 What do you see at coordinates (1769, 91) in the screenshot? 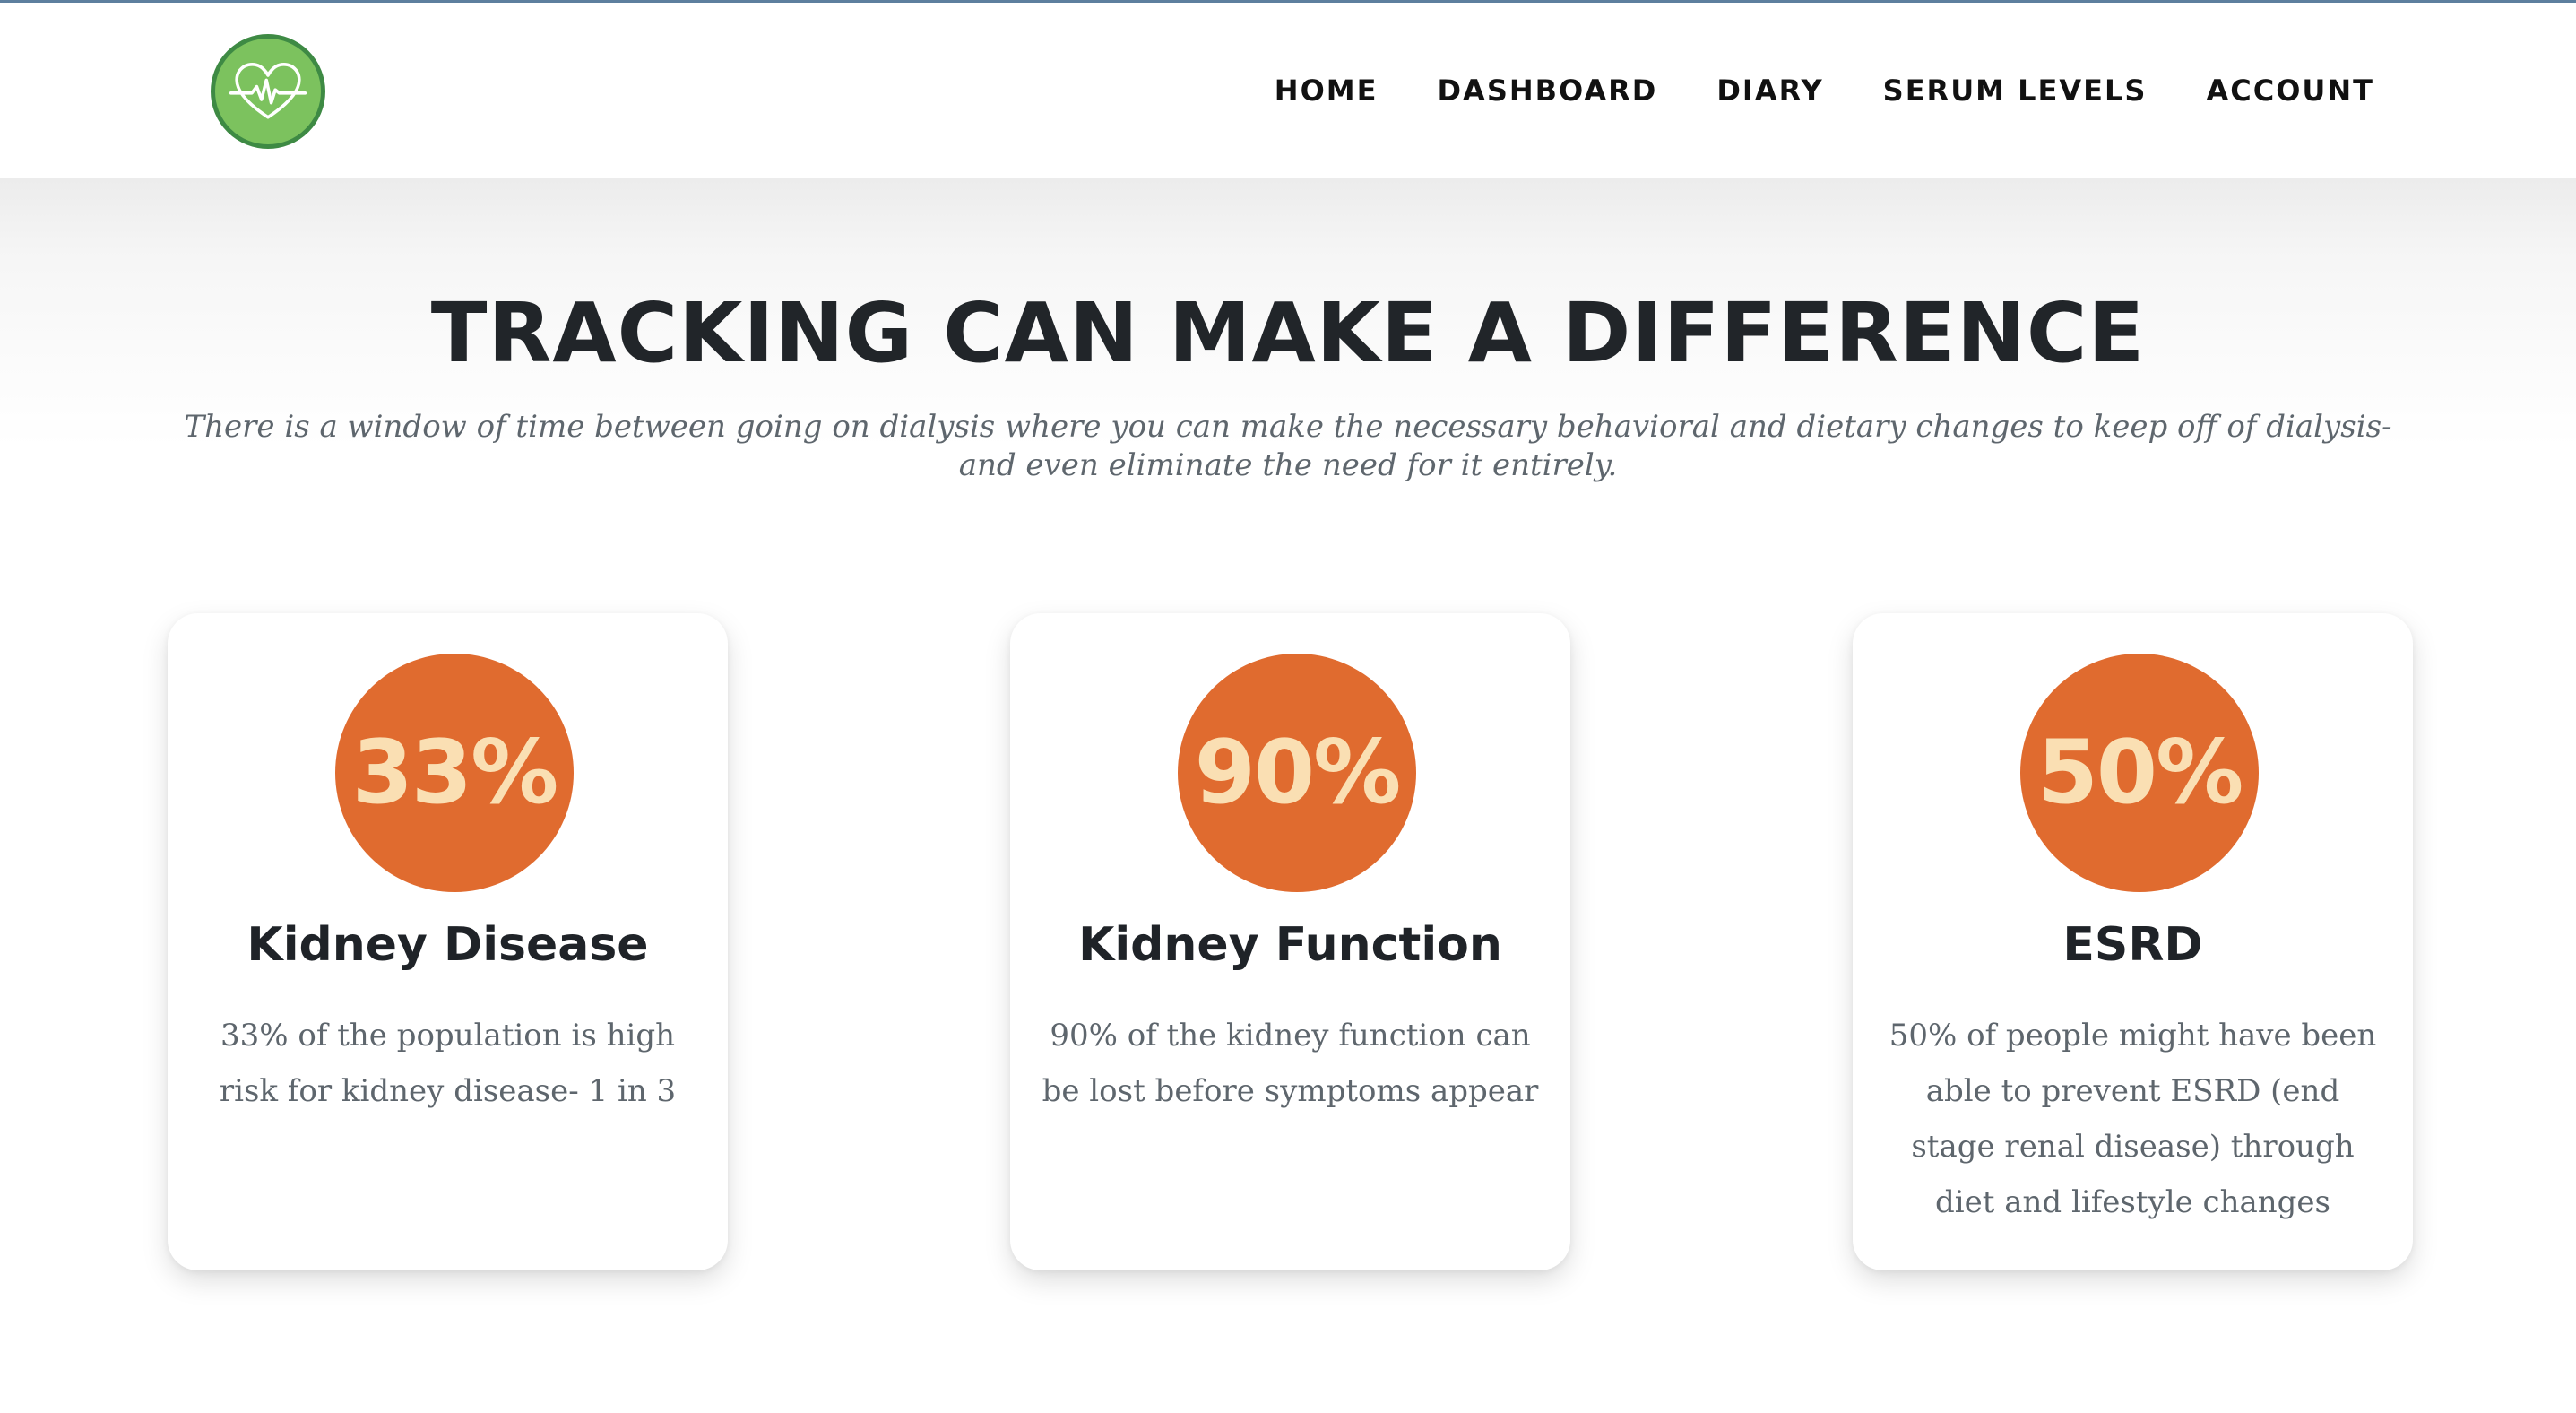
I see `nav-diary: DIARY` at bounding box center [1769, 91].